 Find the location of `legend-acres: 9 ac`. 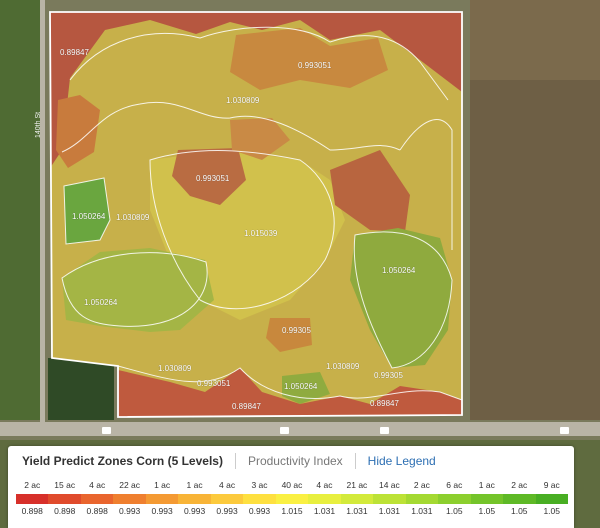

legend-acres: 9 ac is located at coordinates (551, 485).